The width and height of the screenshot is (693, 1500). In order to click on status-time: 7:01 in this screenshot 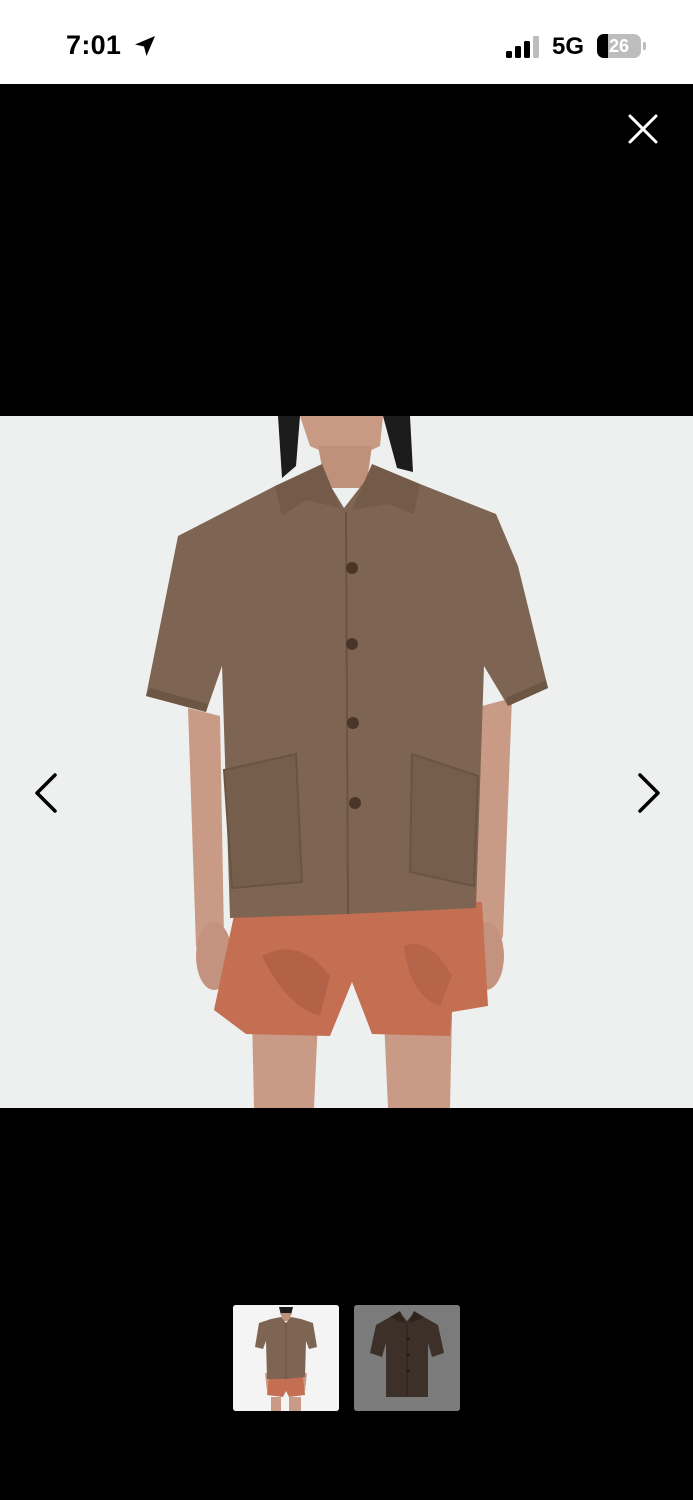, I will do `click(94, 45)`.